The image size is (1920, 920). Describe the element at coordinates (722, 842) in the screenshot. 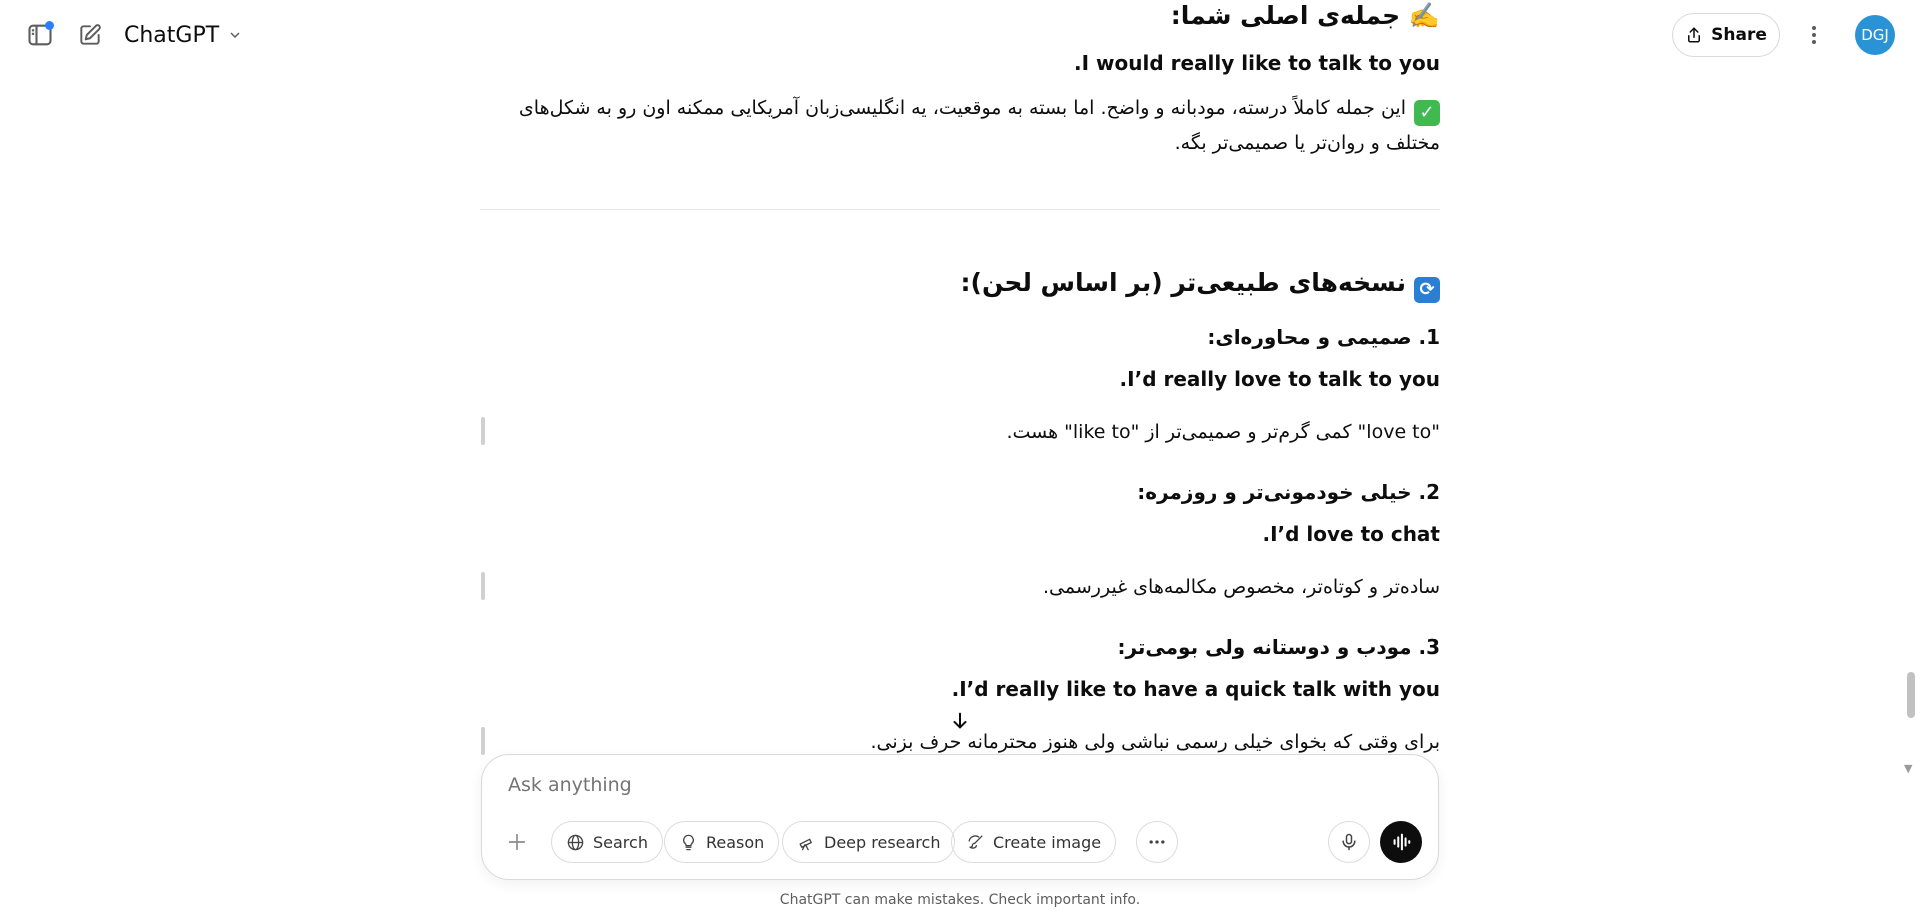

I see `reason-tool-button: Reason` at that location.